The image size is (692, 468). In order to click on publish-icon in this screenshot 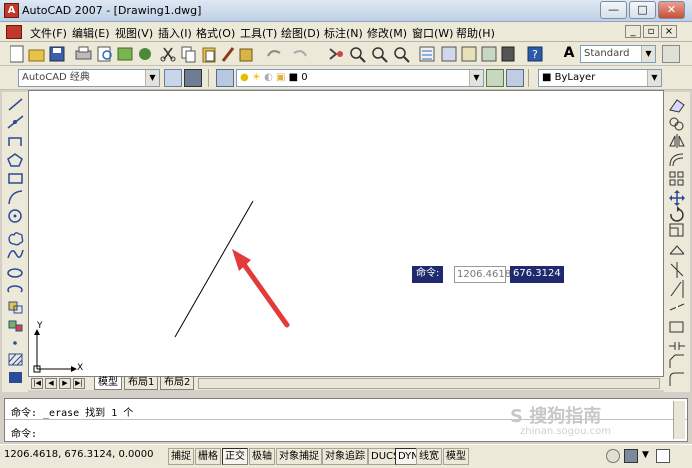, I will do `click(125, 54)`.